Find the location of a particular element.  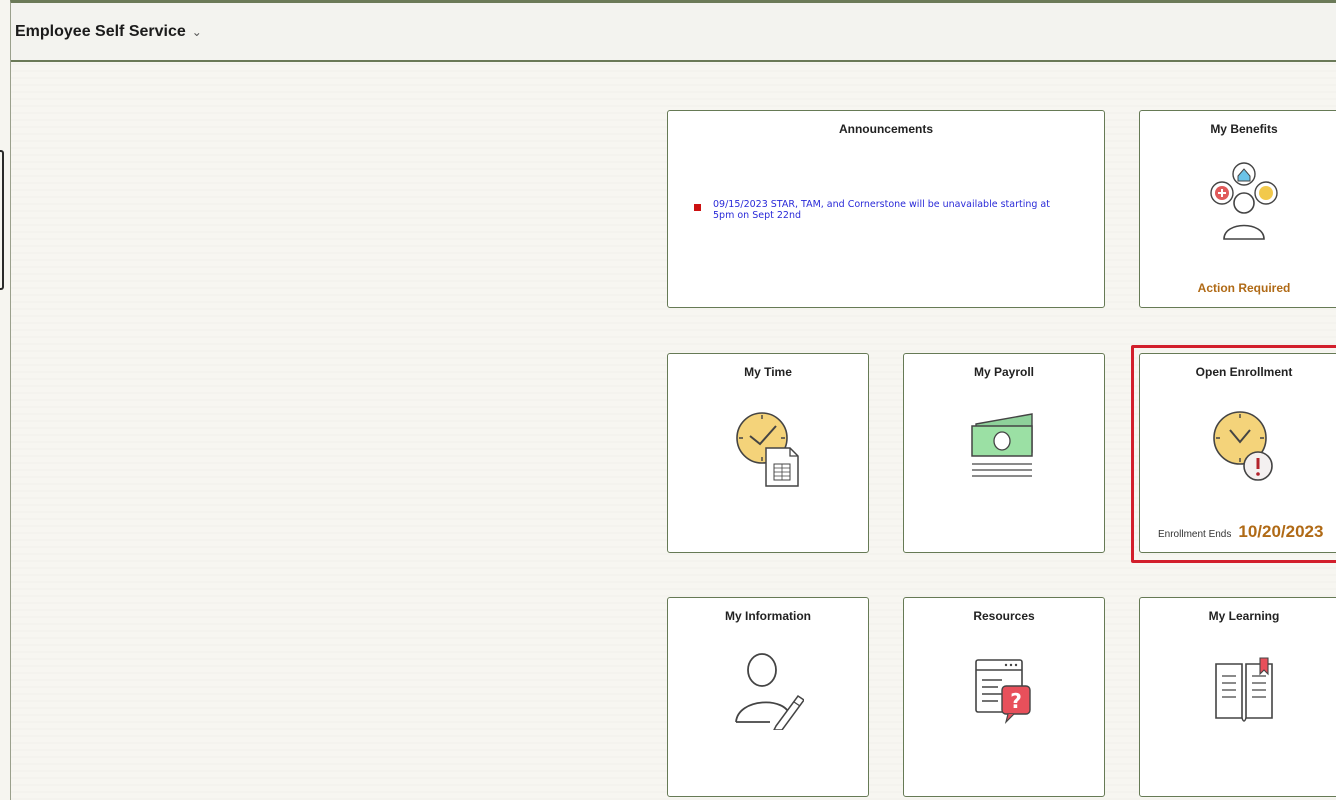

tile-my-time: My Time is located at coordinates (768, 453).